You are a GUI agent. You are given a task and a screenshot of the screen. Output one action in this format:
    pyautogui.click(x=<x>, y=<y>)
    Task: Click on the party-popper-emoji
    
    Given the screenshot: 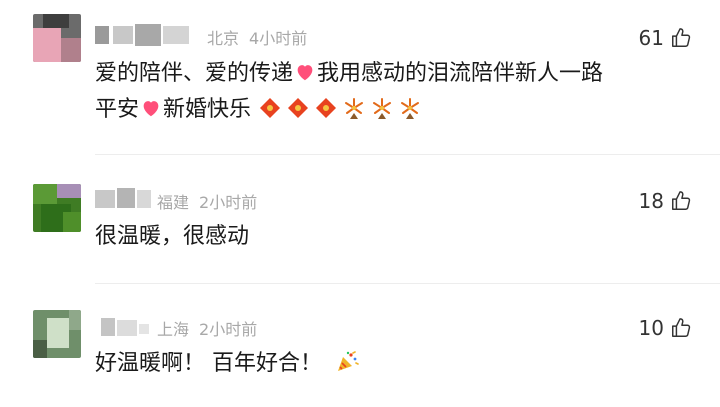 What is the action you would take?
    pyautogui.click(x=348, y=361)
    